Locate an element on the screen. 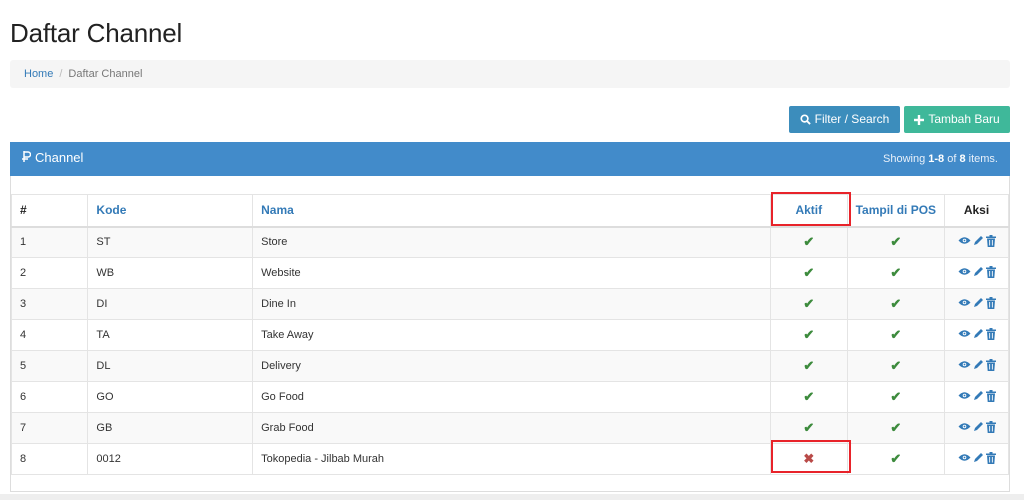 The height and width of the screenshot is (500, 1024). row-nama: Tokopedia - Jilbab Murah is located at coordinates (511, 459).